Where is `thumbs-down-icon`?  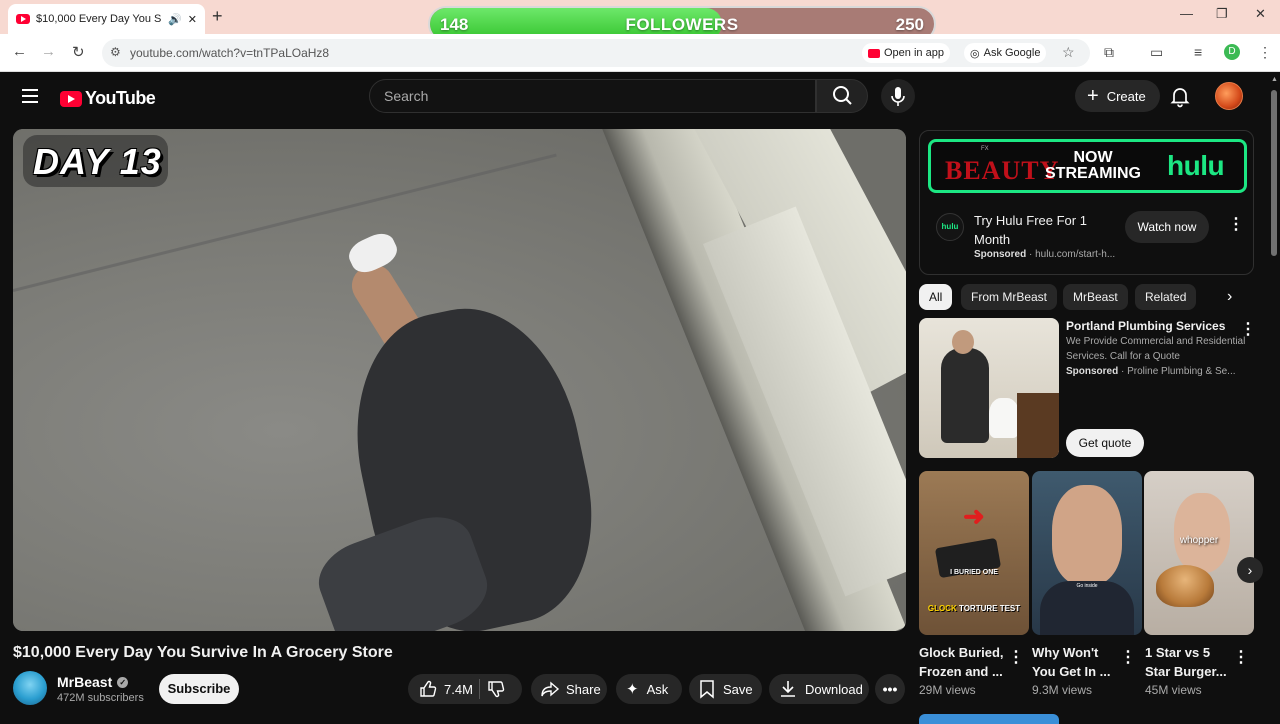
thumbs-down-icon is located at coordinates (496, 689).